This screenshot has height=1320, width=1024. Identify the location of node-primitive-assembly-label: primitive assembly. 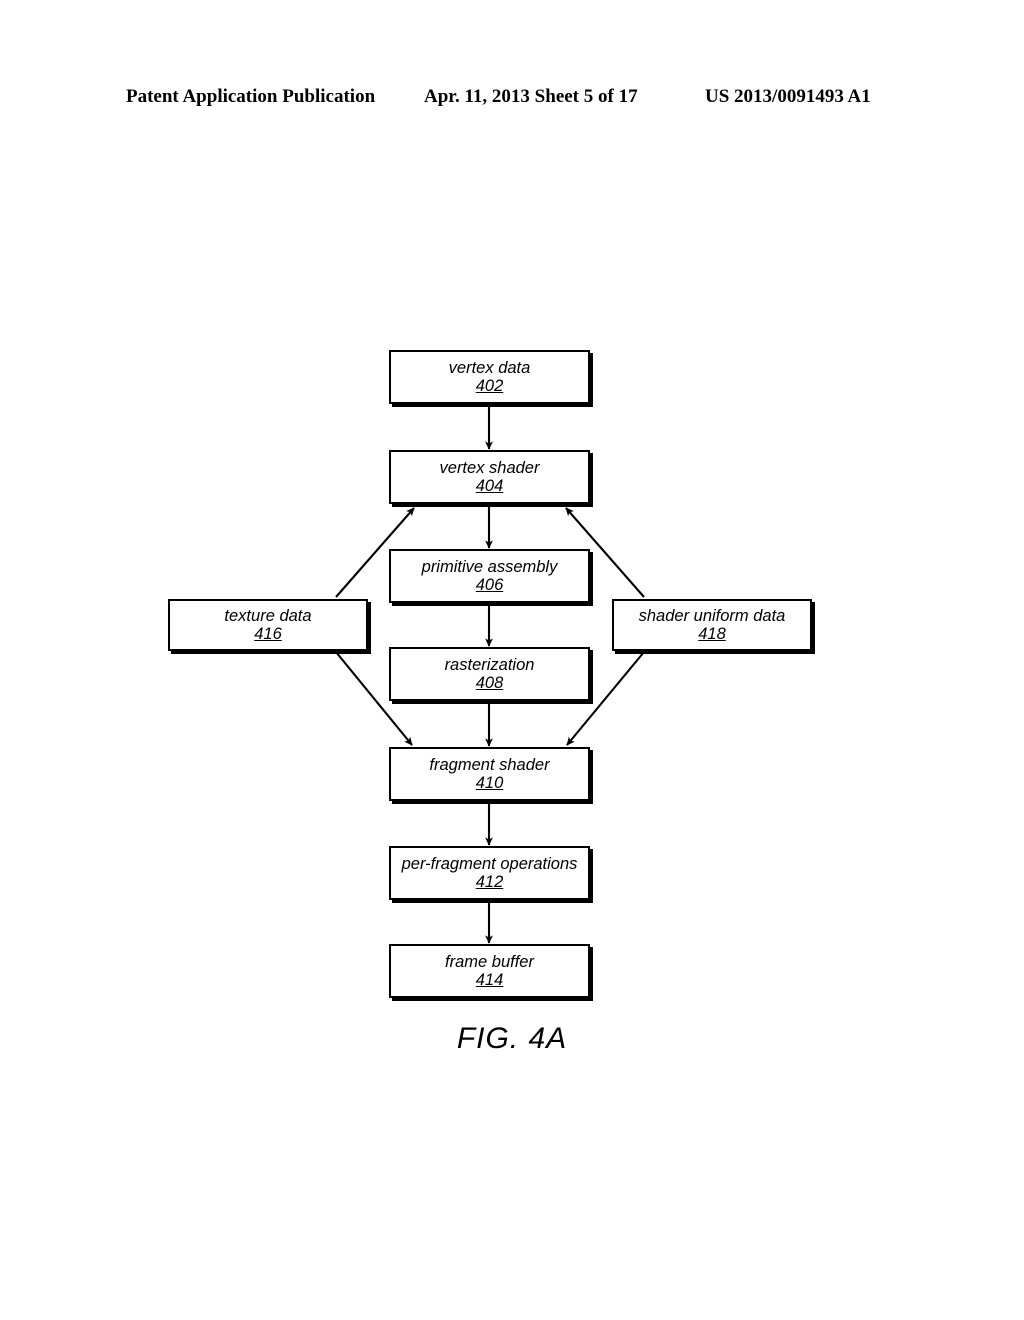
(489, 566).